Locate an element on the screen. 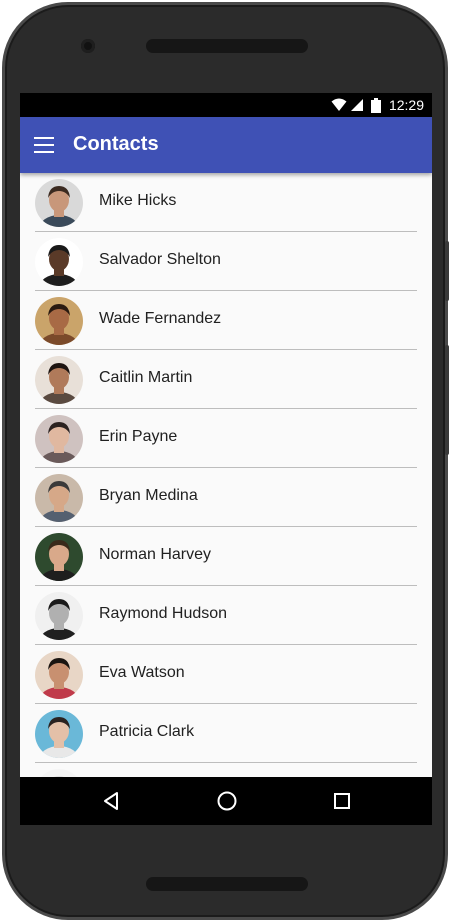 The width and height of the screenshot is (450, 922). signal-icon is located at coordinates (357, 105).